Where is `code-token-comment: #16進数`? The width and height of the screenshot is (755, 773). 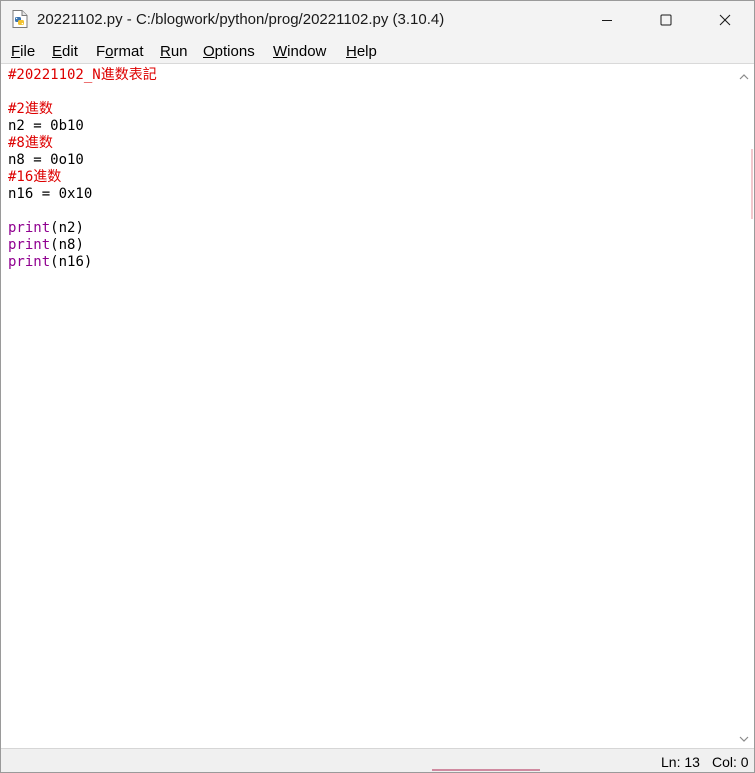
code-token-comment: #16進数 is located at coordinates (35, 177).